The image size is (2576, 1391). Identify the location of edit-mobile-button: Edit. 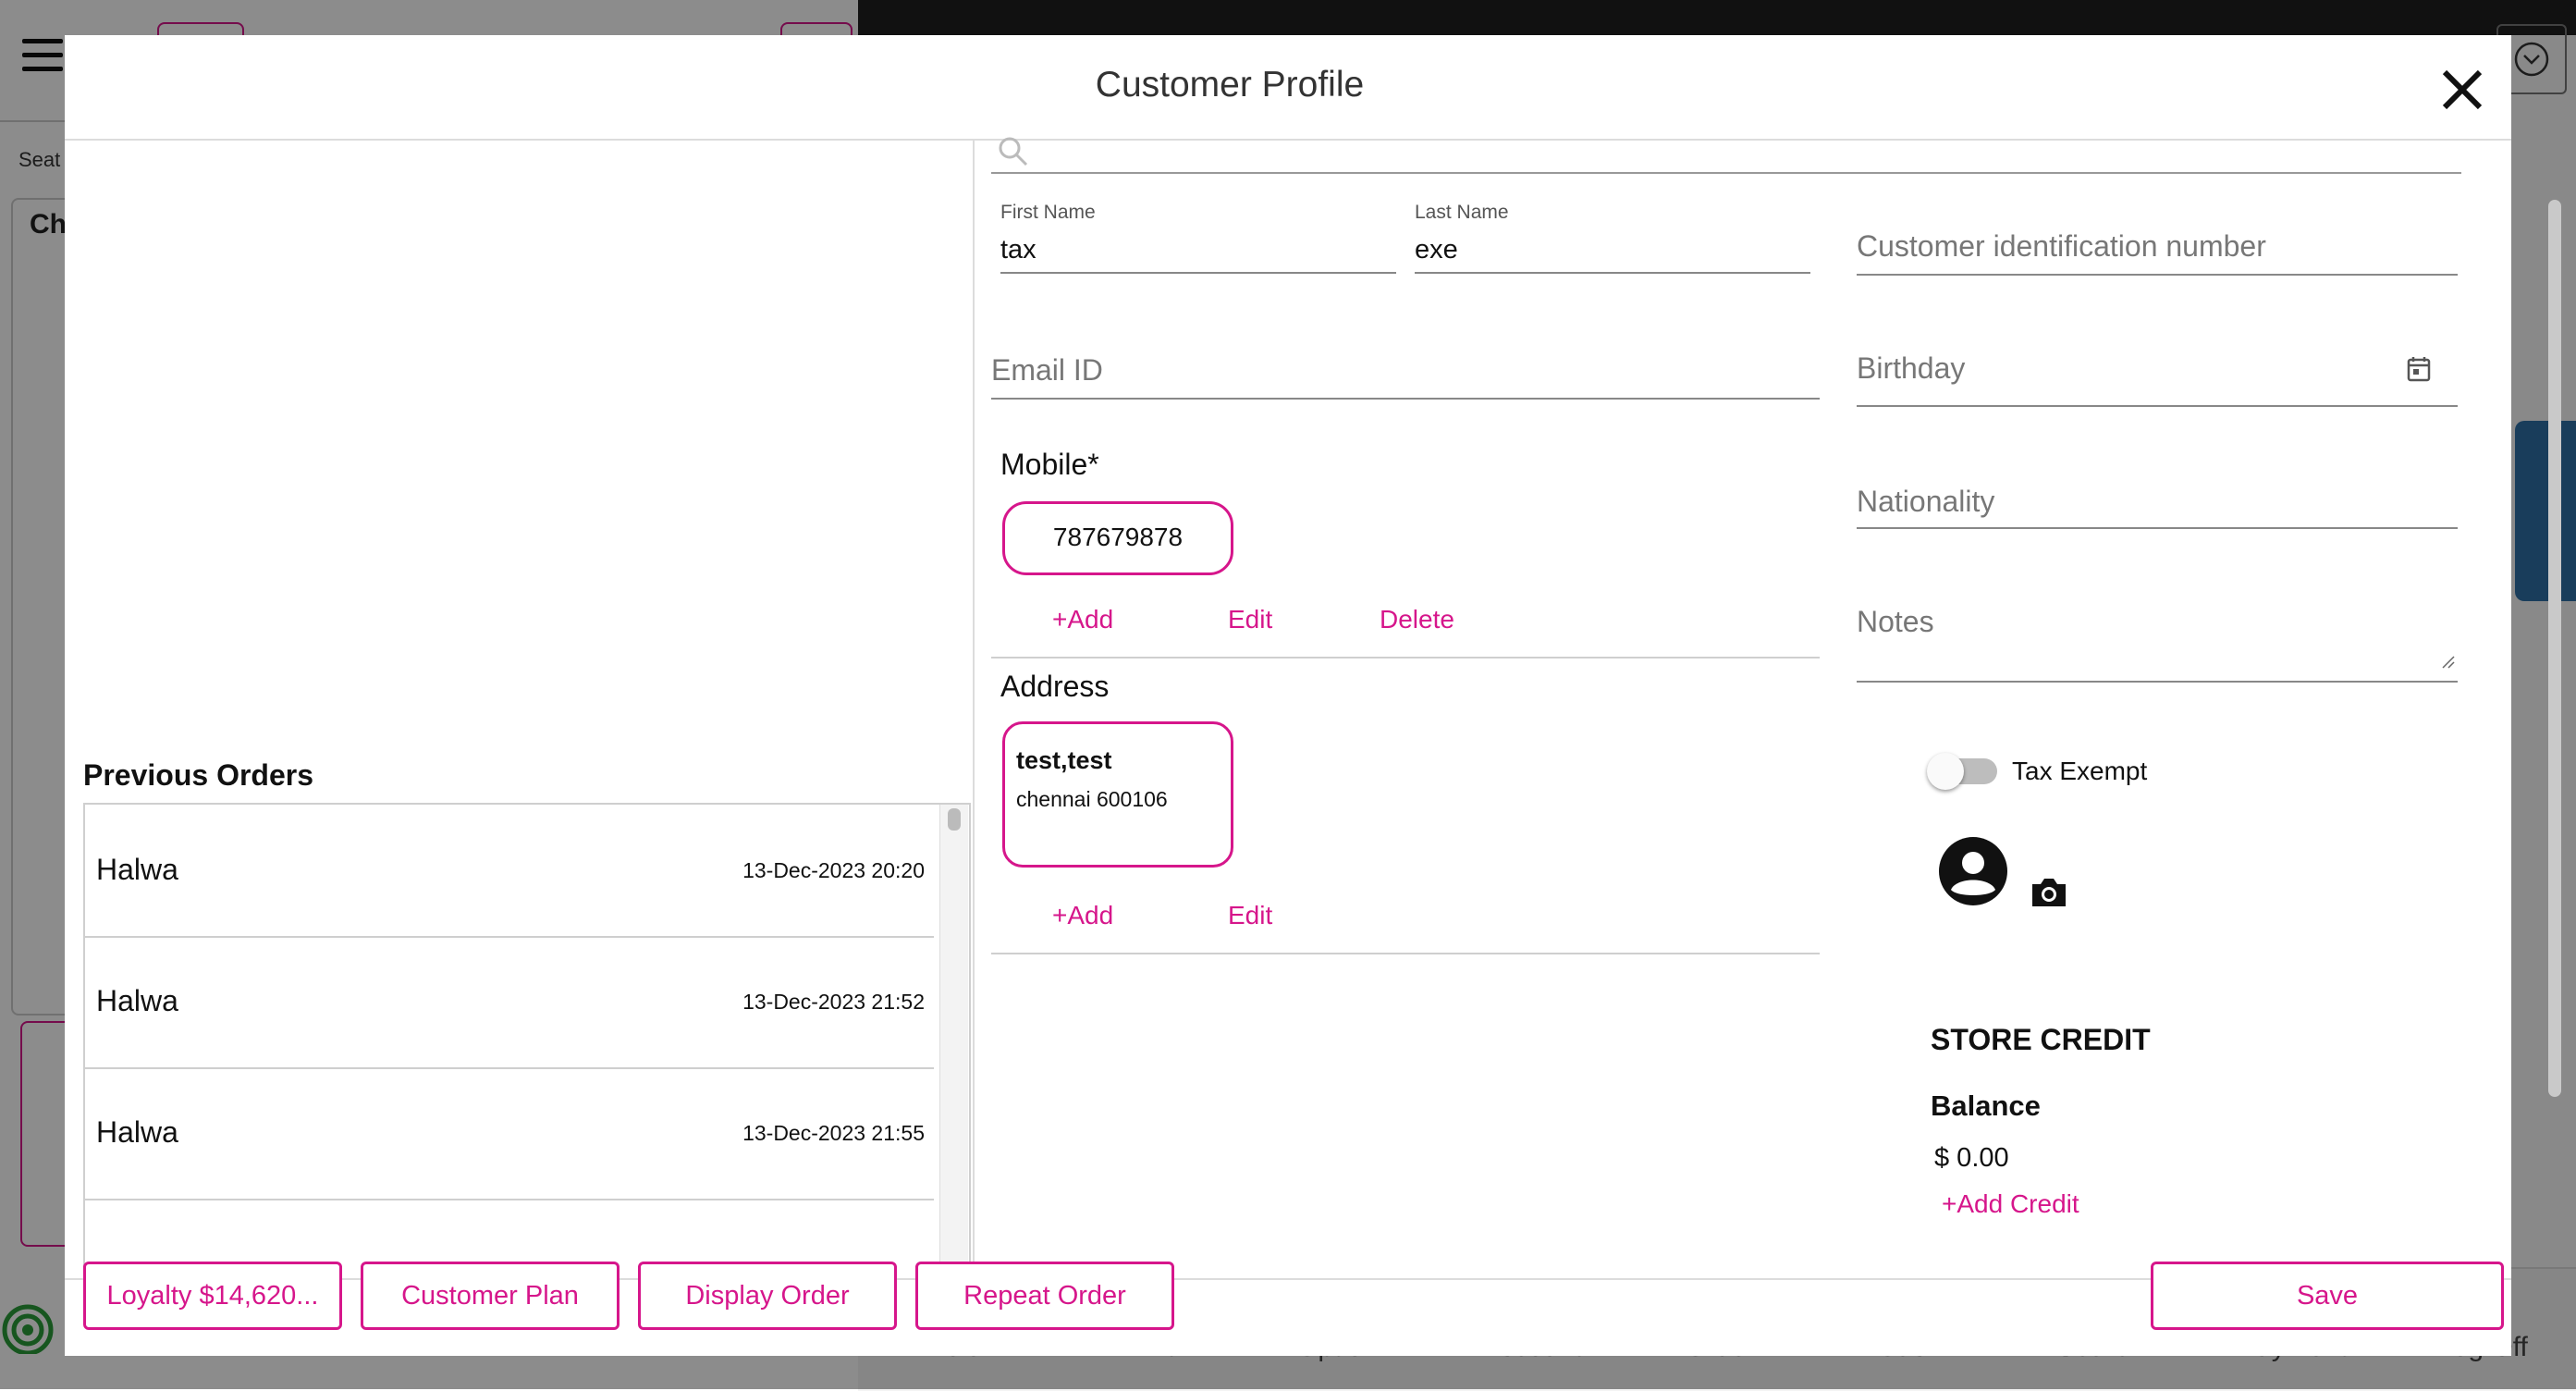
(1250, 619).